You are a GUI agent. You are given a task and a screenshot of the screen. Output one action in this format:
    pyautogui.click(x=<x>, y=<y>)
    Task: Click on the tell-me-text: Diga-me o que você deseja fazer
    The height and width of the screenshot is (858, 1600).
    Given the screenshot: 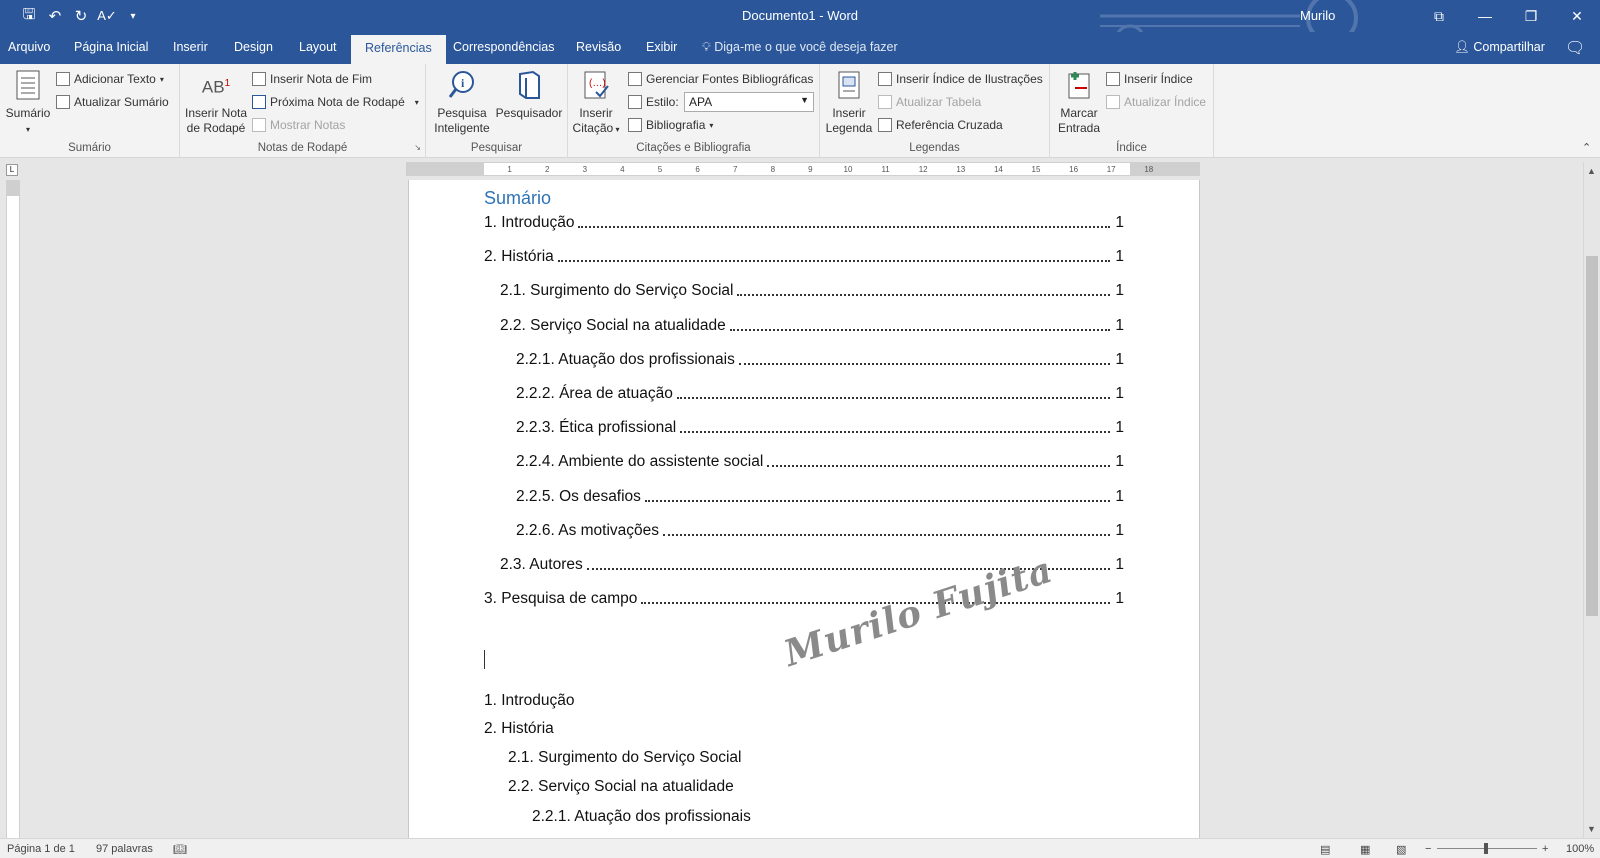 What is the action you would take?
    pyautogui.click(x=806, y=47)
    